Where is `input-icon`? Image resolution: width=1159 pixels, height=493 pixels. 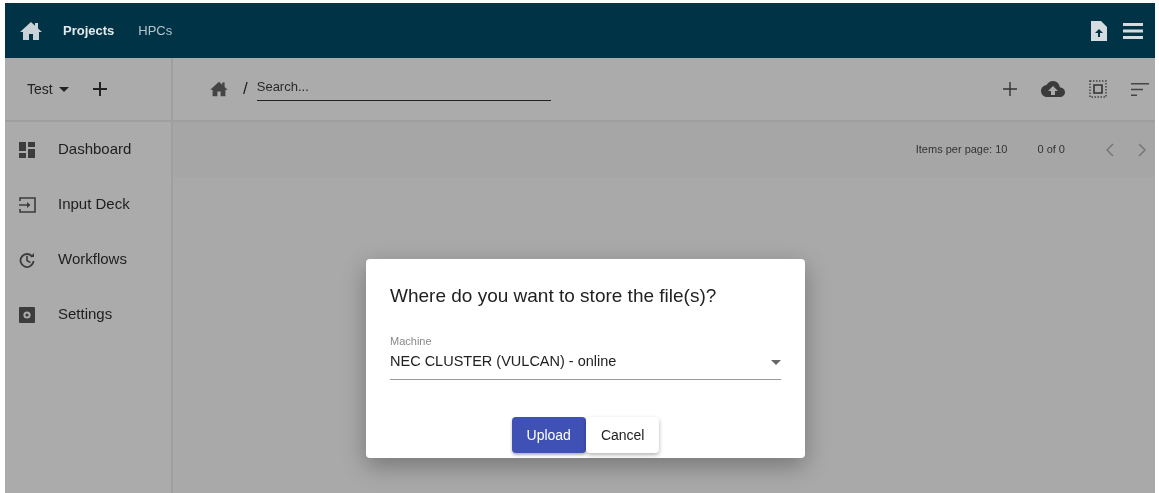
input-icon is located at coordinates (27, 204).